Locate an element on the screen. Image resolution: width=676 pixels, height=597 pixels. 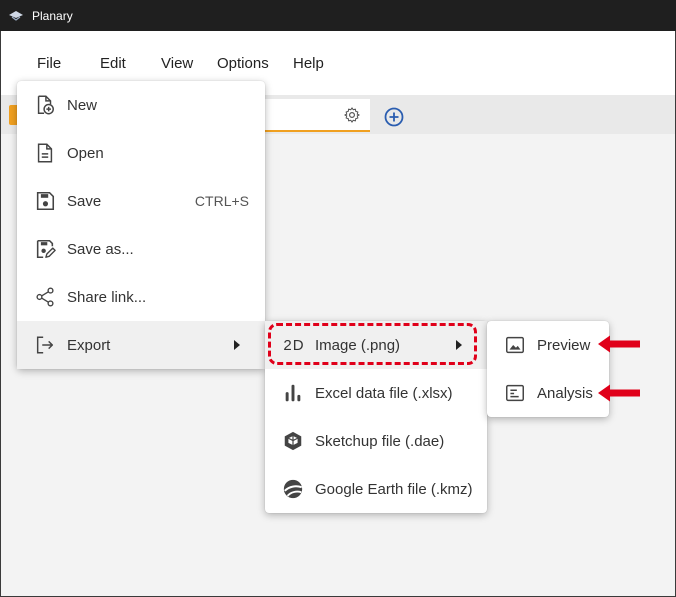
menu-item-new: New is located at coordinates (141, 105).